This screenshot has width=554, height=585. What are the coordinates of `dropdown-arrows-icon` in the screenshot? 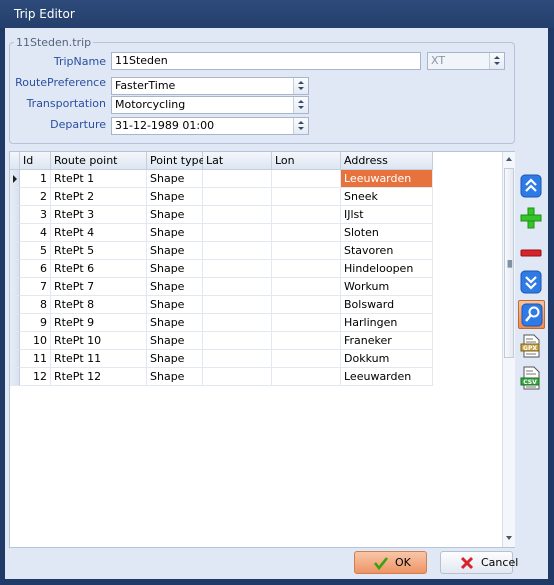 It's located at (300, 105).